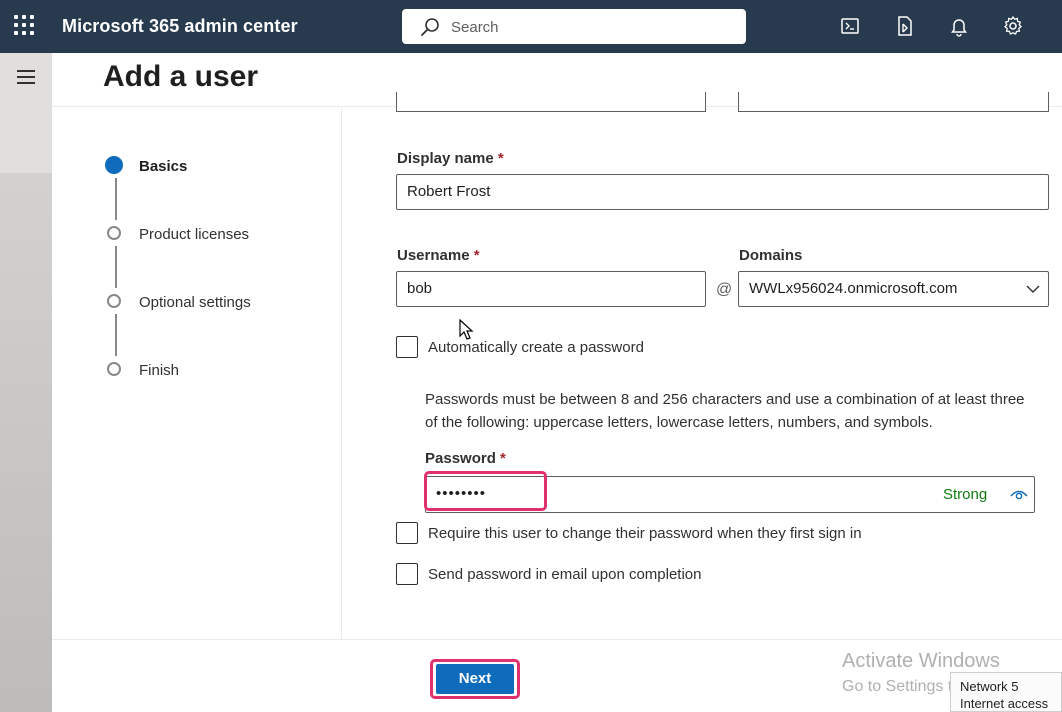 This screenshot has height=712, width=1062. I want to click on hamburger-menu-icon, so click(26, 79).